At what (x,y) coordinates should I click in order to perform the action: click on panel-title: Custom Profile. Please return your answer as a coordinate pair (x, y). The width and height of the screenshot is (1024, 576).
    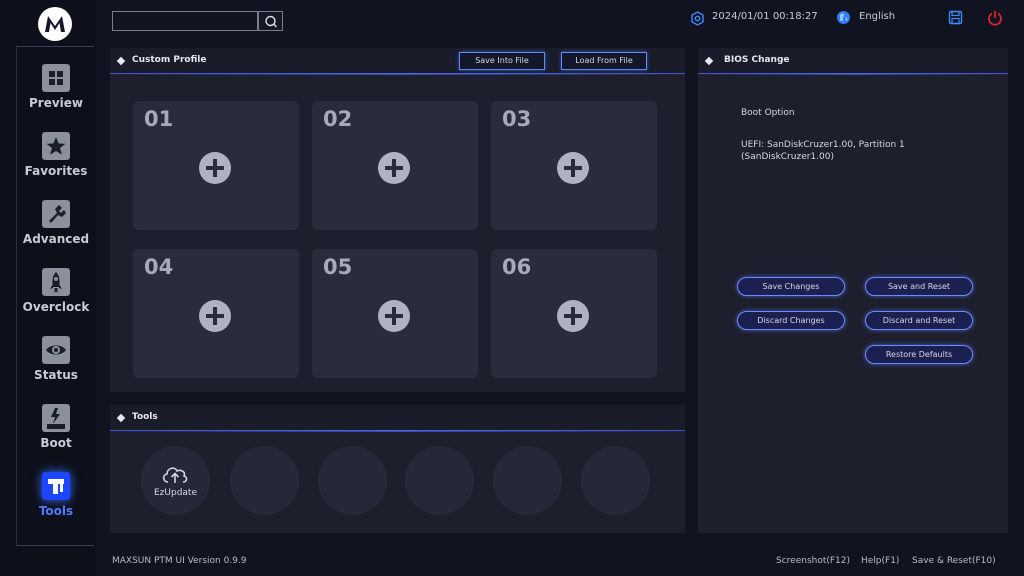
    Looking at the image, I should click on (169, 60).